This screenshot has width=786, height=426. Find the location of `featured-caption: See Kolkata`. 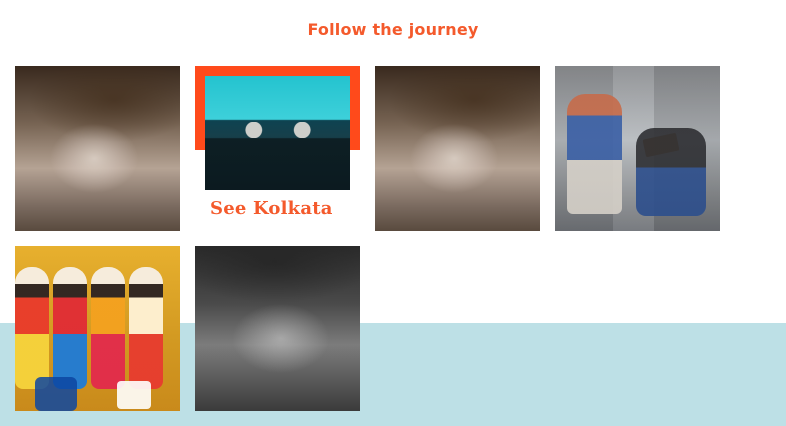

featured-caption: See Kolkata is located at coordinates (271, 208).